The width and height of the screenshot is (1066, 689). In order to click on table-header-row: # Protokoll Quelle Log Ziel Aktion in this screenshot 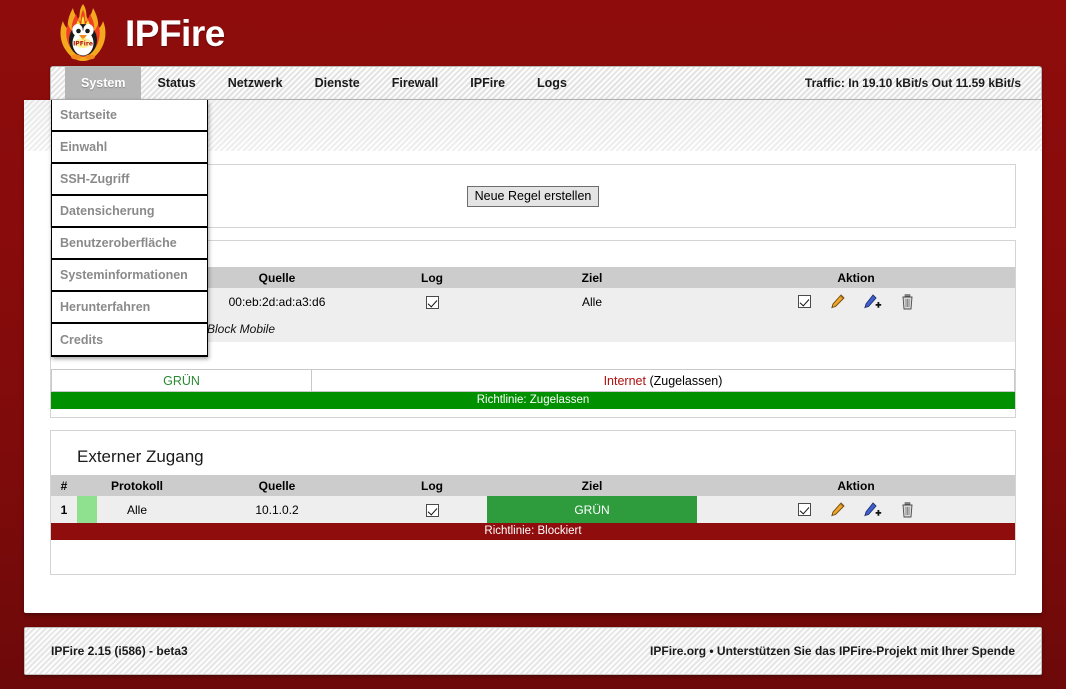, I will do `click(533, 485)`.